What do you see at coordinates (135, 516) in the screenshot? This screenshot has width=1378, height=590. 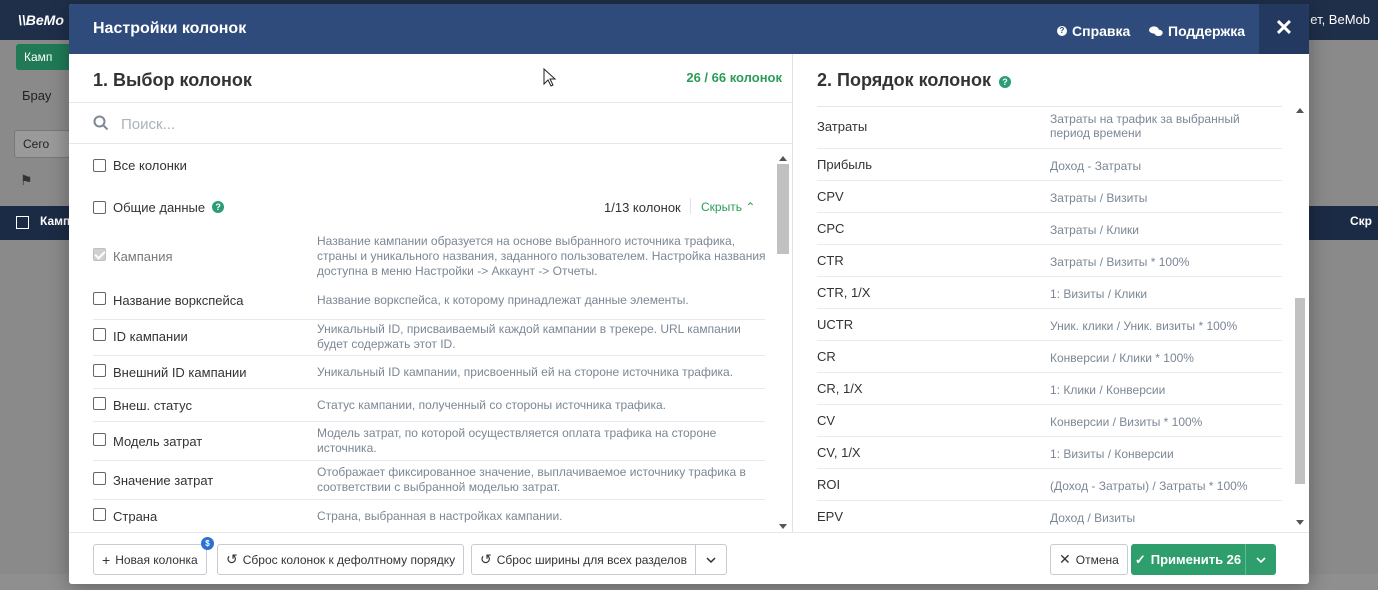 I see `column-name: Страна` at bounding box center [135, 516].